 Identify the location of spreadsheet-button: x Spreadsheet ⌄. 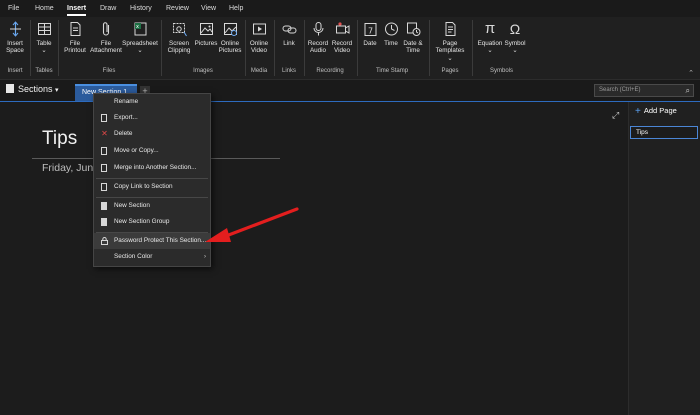
(140, 41).